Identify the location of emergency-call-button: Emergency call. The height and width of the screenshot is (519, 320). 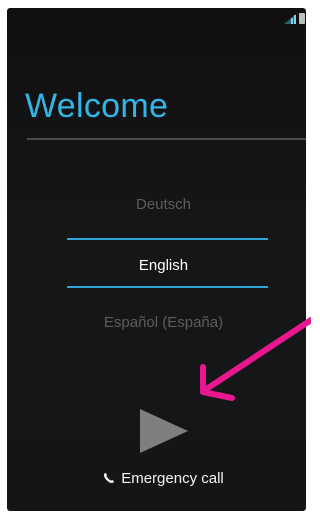
(156, 478).